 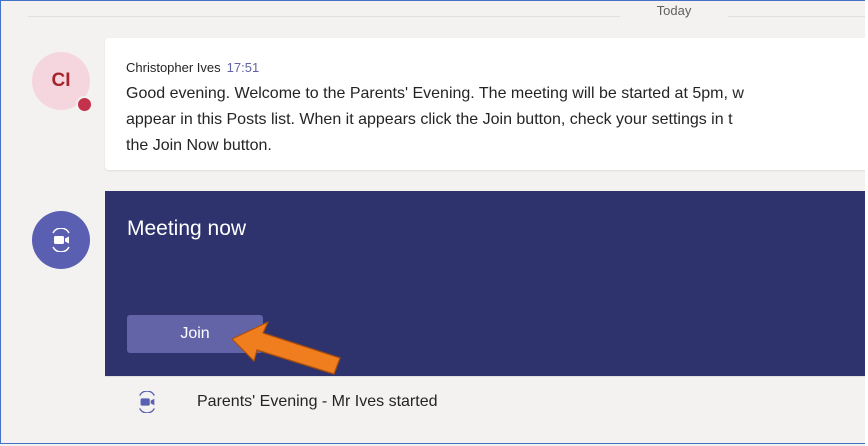 I want to click on message-author: Christopher Ives, so click(x=173, y=67).